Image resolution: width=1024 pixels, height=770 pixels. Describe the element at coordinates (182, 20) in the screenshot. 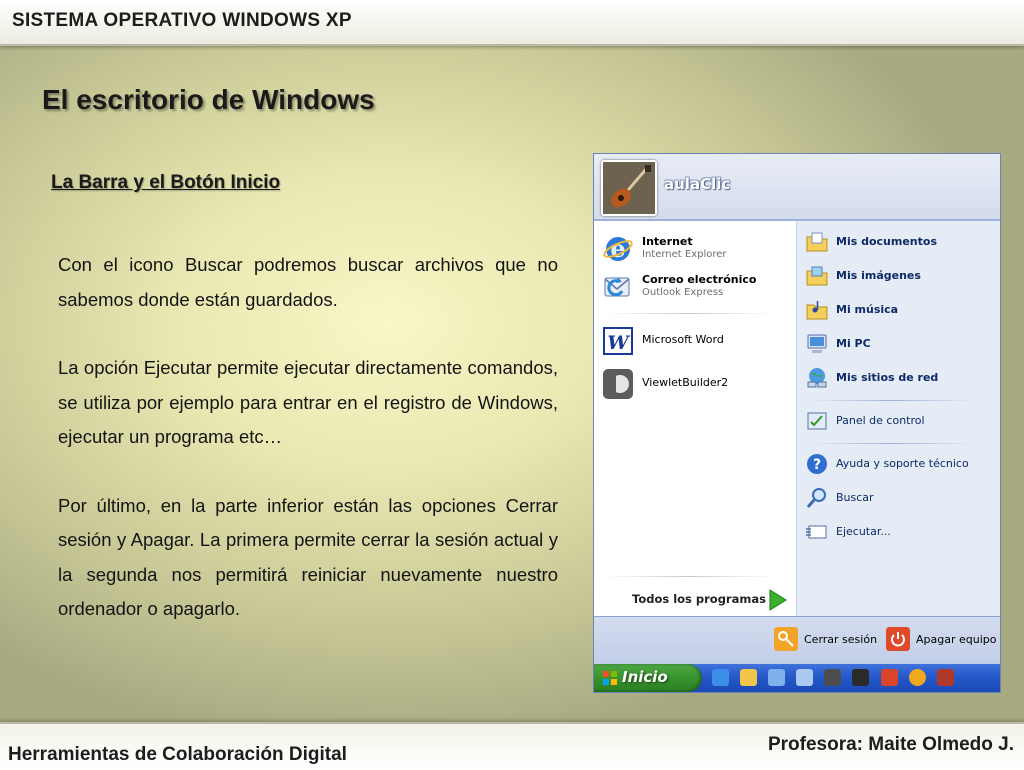

I see `header-title: SISTEMA OPERATIVO WINDOWS XP` at that location.